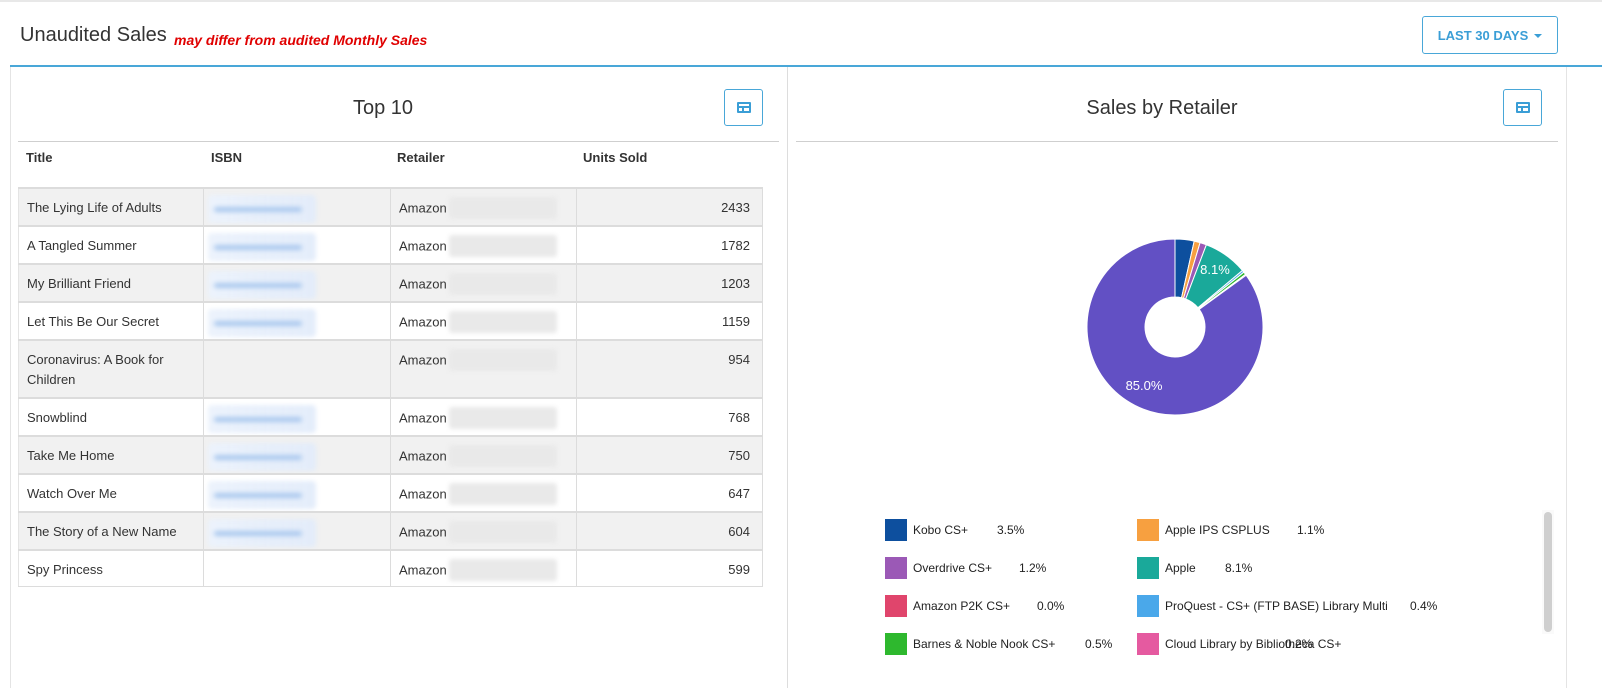 Image resolution: width=1602 pixels, height=688 pixels. What do you see at coordinates (670, 321) in the screenshot?
I see `row-units-sold: 1159` at bounding box center [670, 321].